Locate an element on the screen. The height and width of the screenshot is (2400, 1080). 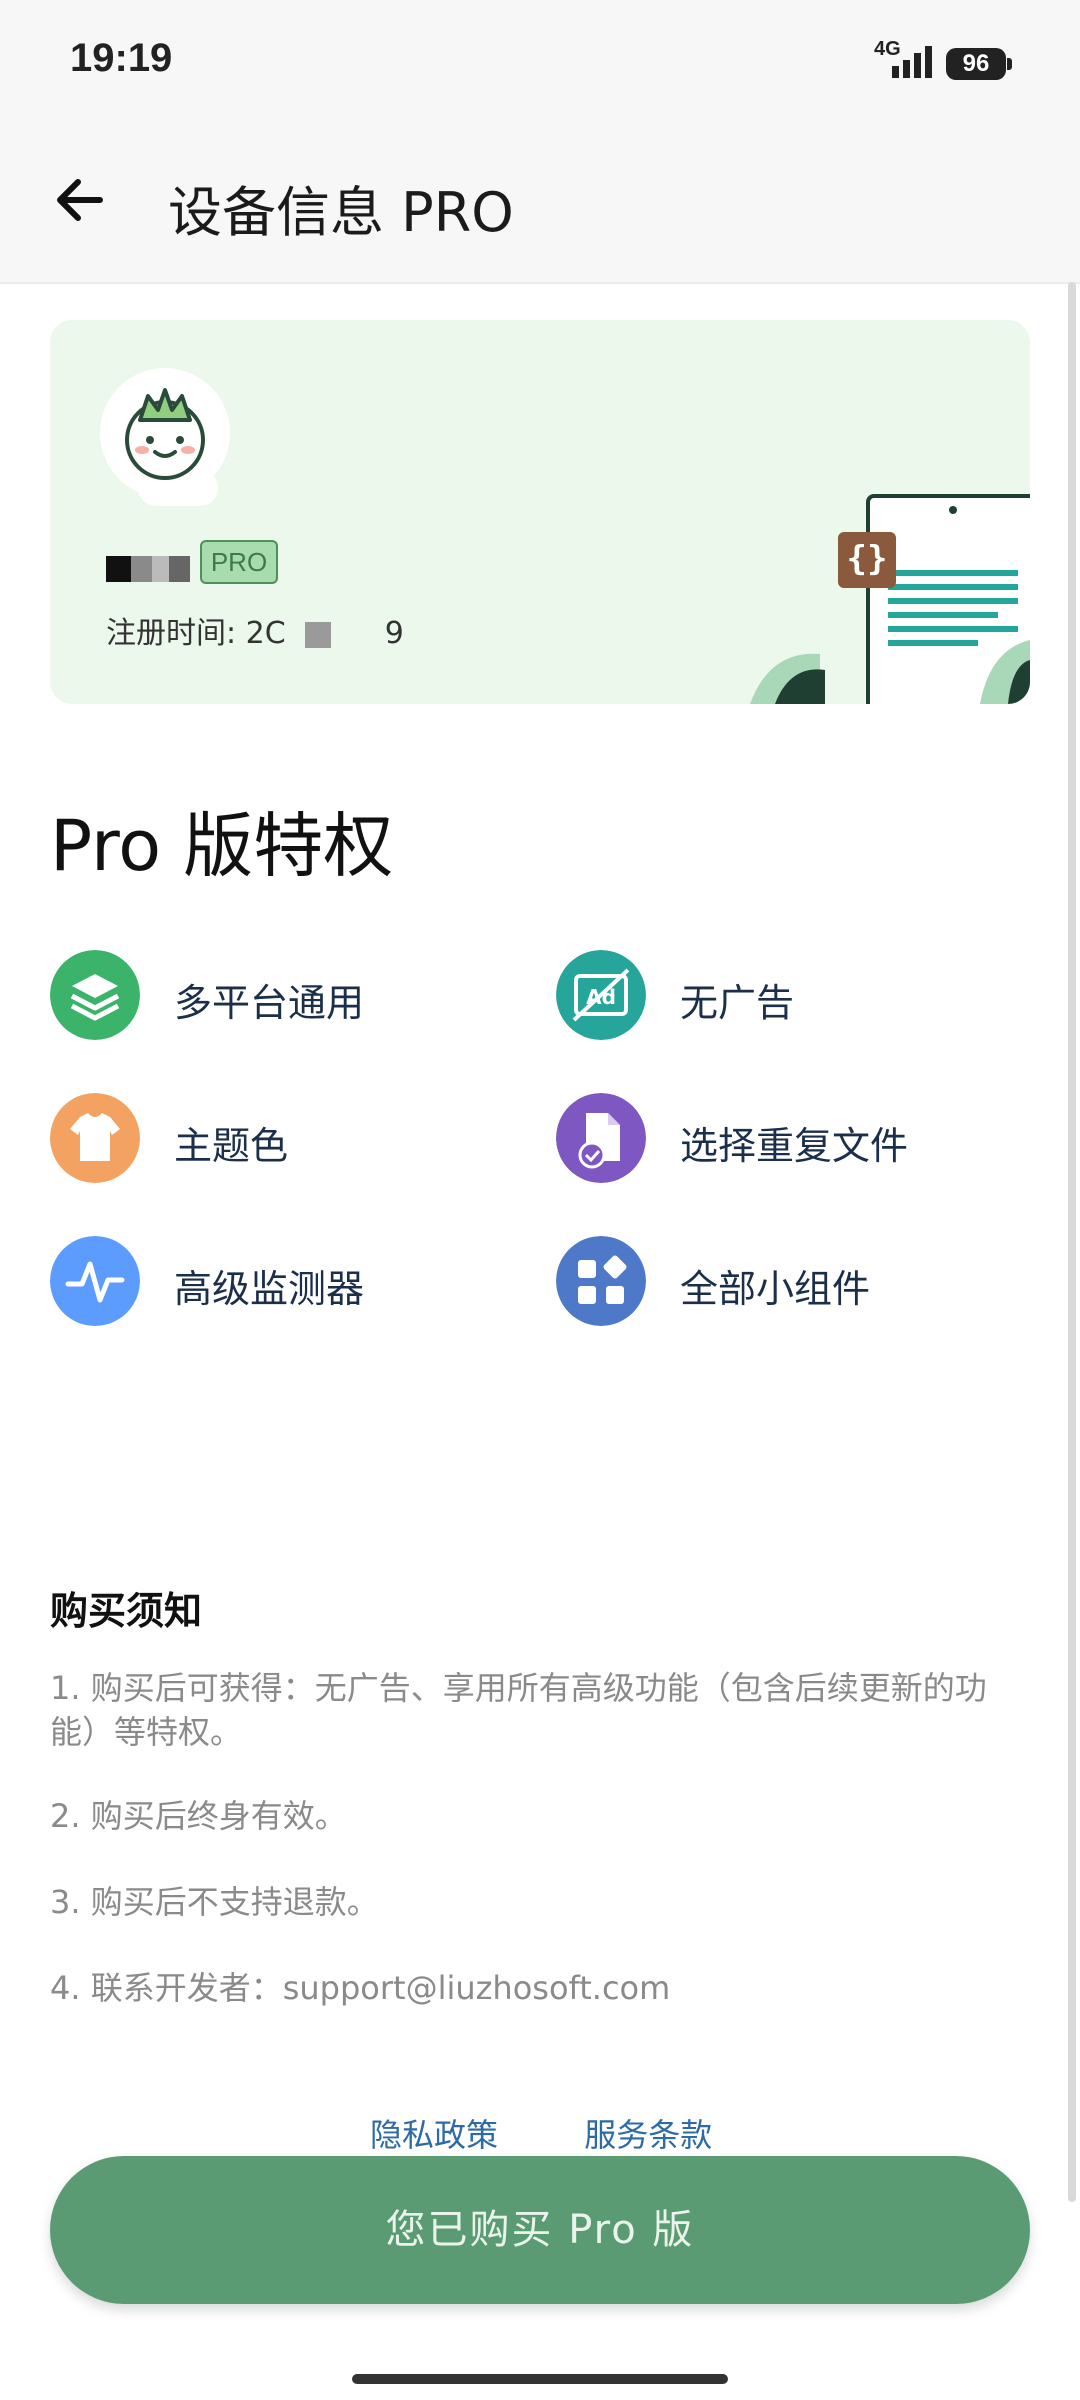
notice-title: 购买须知 is located at coordinates (126, 1611).